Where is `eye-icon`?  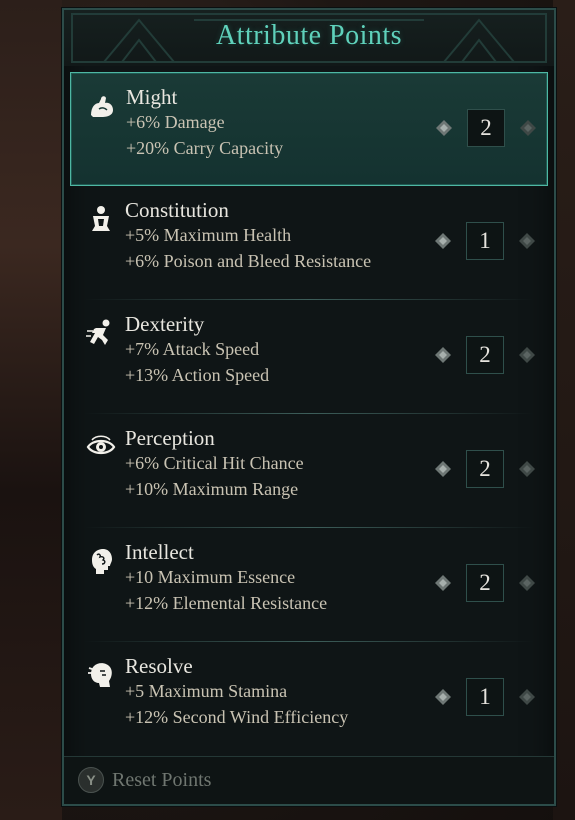 eye-icon is located at coordinates (101, 445).